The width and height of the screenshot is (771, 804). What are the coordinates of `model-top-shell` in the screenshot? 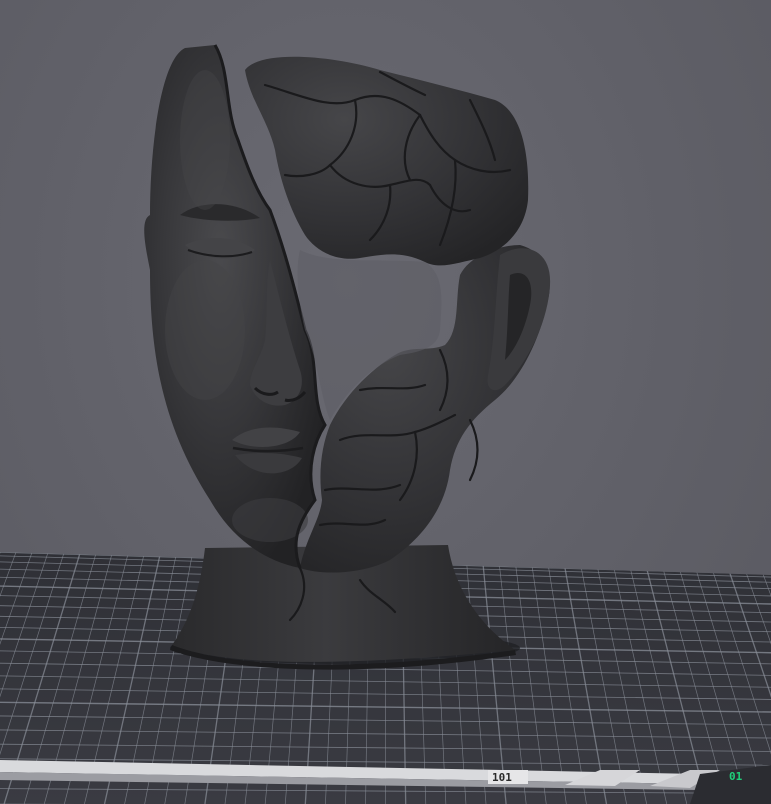 It's located at (387, 161).